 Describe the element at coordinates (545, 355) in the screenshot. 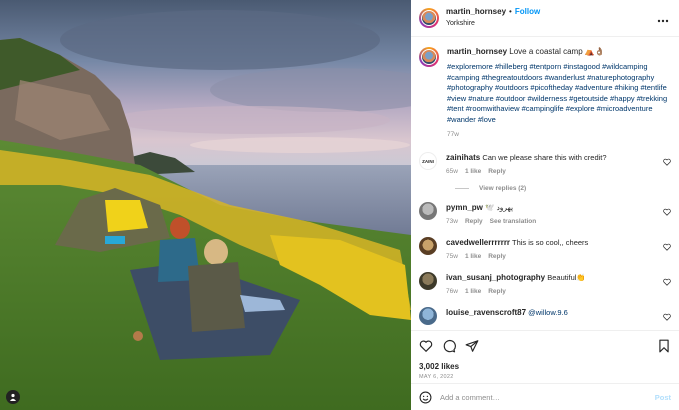

I see `post-actions: 3,002 likes MAY 6, 2022` at that location.